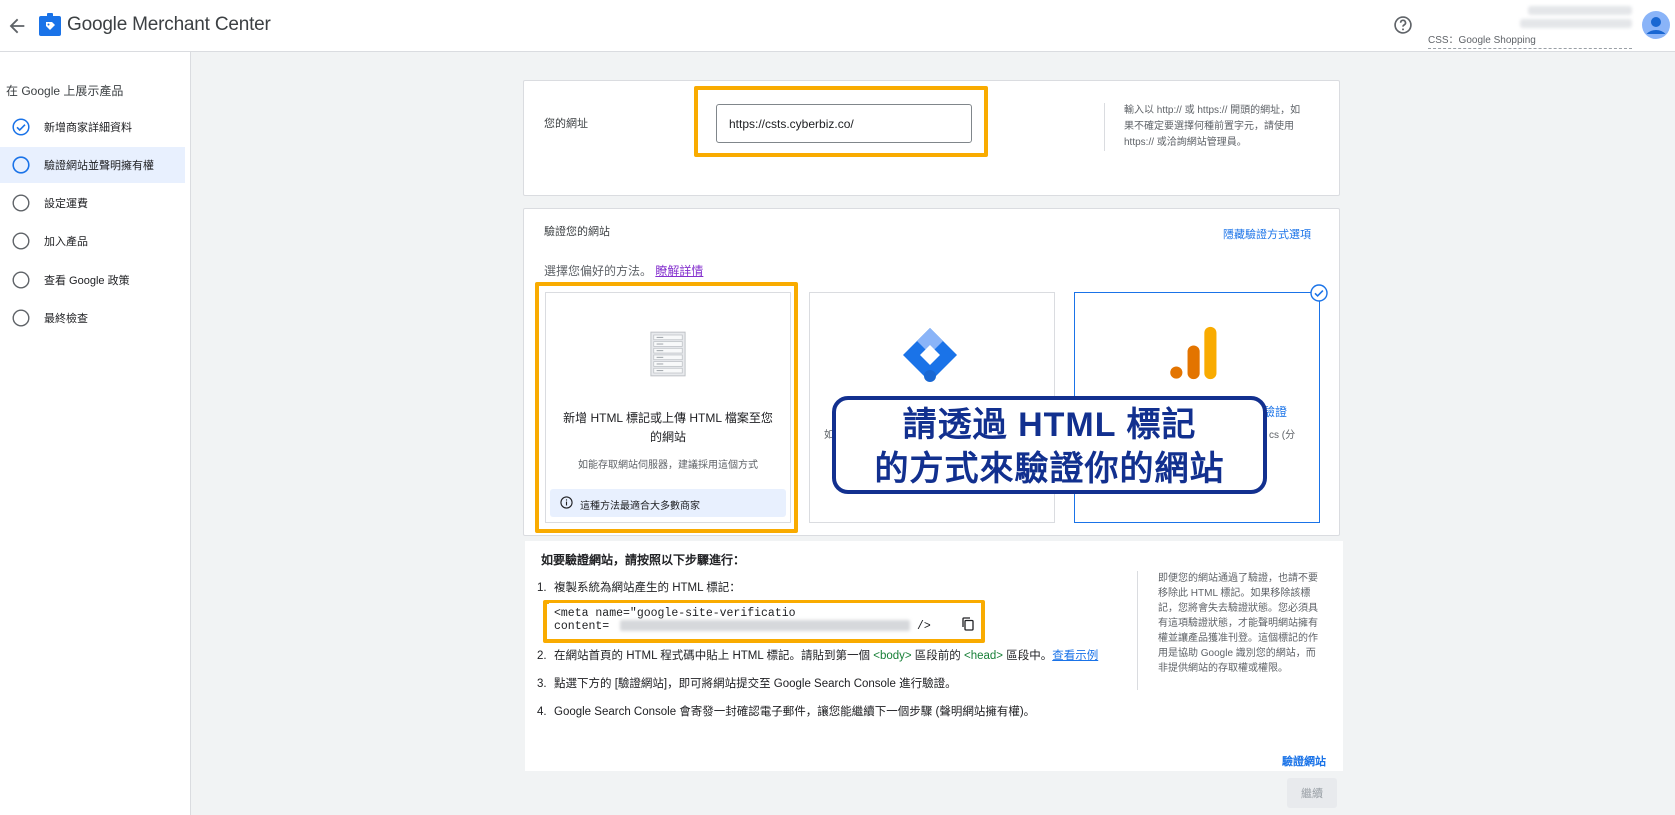  Describe the element at coordinates (1267, 234) in the screenshot. I see `hide-verification-options-link: 隱藏驗證方式選項` at that location.